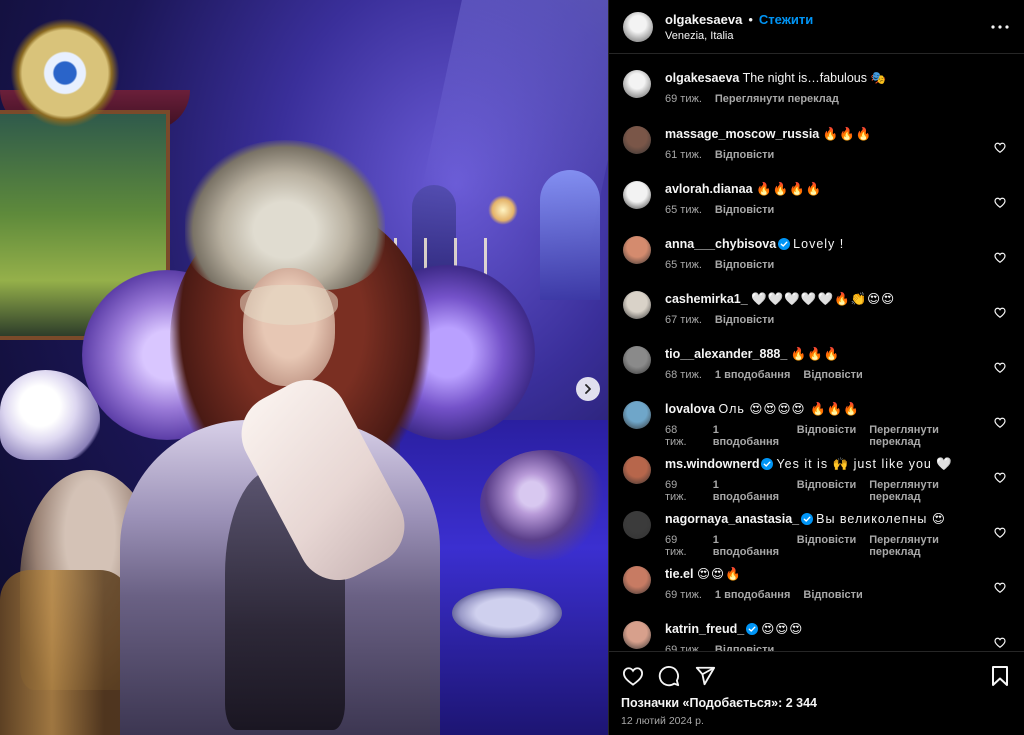  Describe the element at coordinates (703, 19) in the screenshot. I see `author-username: olgakesaeva` at that location.